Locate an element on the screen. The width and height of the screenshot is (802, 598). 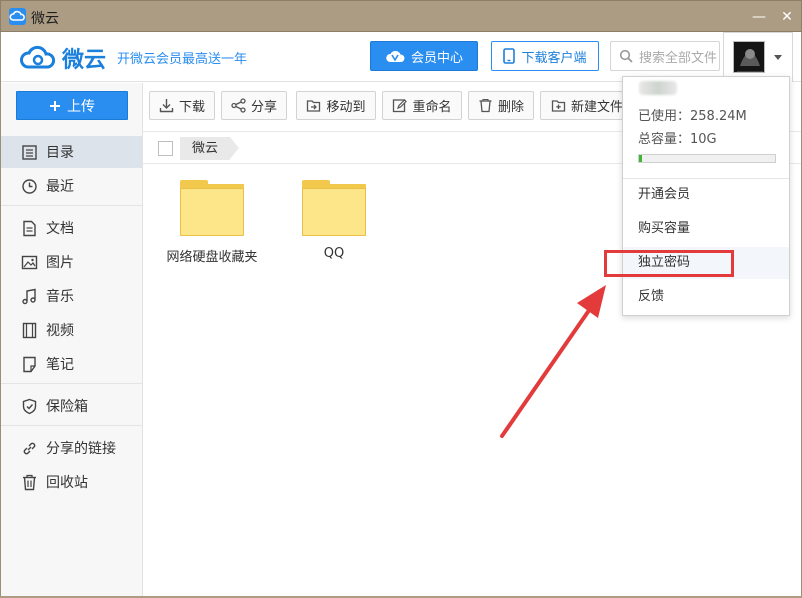
used-space-row: 已使用：258.24M is located at coordinates (692, 114).